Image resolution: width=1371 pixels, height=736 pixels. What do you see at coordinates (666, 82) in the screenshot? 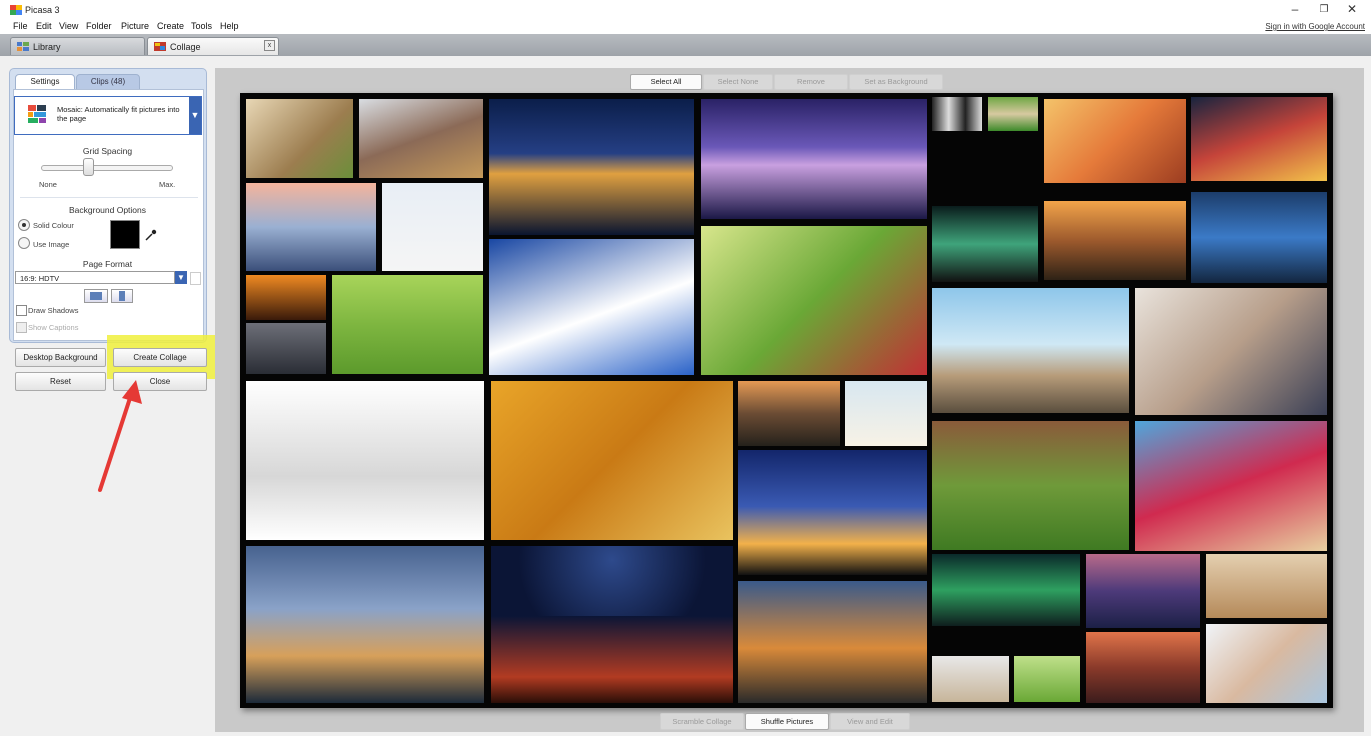
I see `select-all-button: Select All` at bounding box center [666, 82].